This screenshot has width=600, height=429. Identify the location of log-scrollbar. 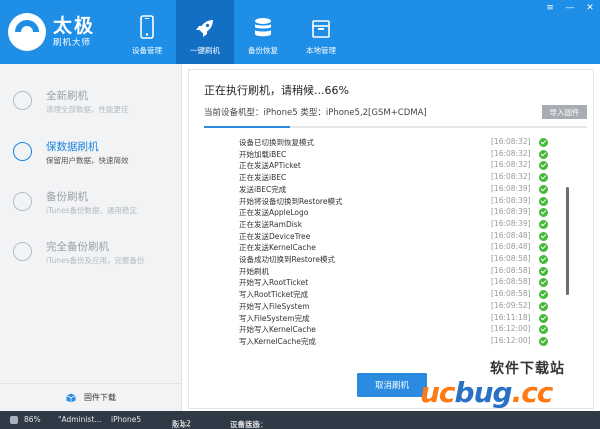
(567, 241).